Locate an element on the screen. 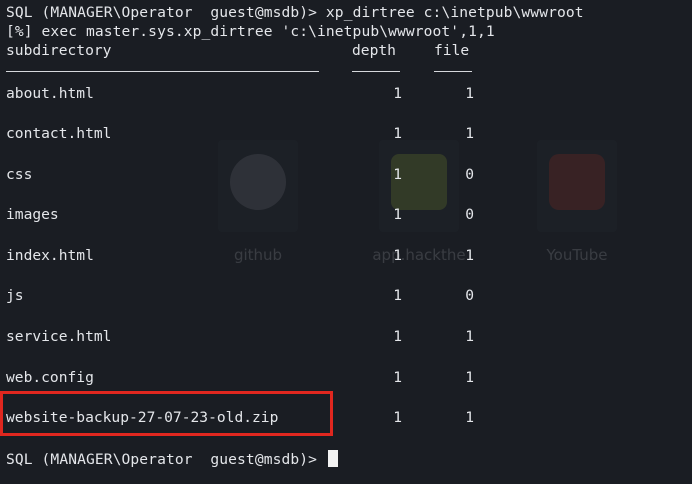 This screenshot has width=692, height=484. row-name: js is located at coordinates (15, 295).